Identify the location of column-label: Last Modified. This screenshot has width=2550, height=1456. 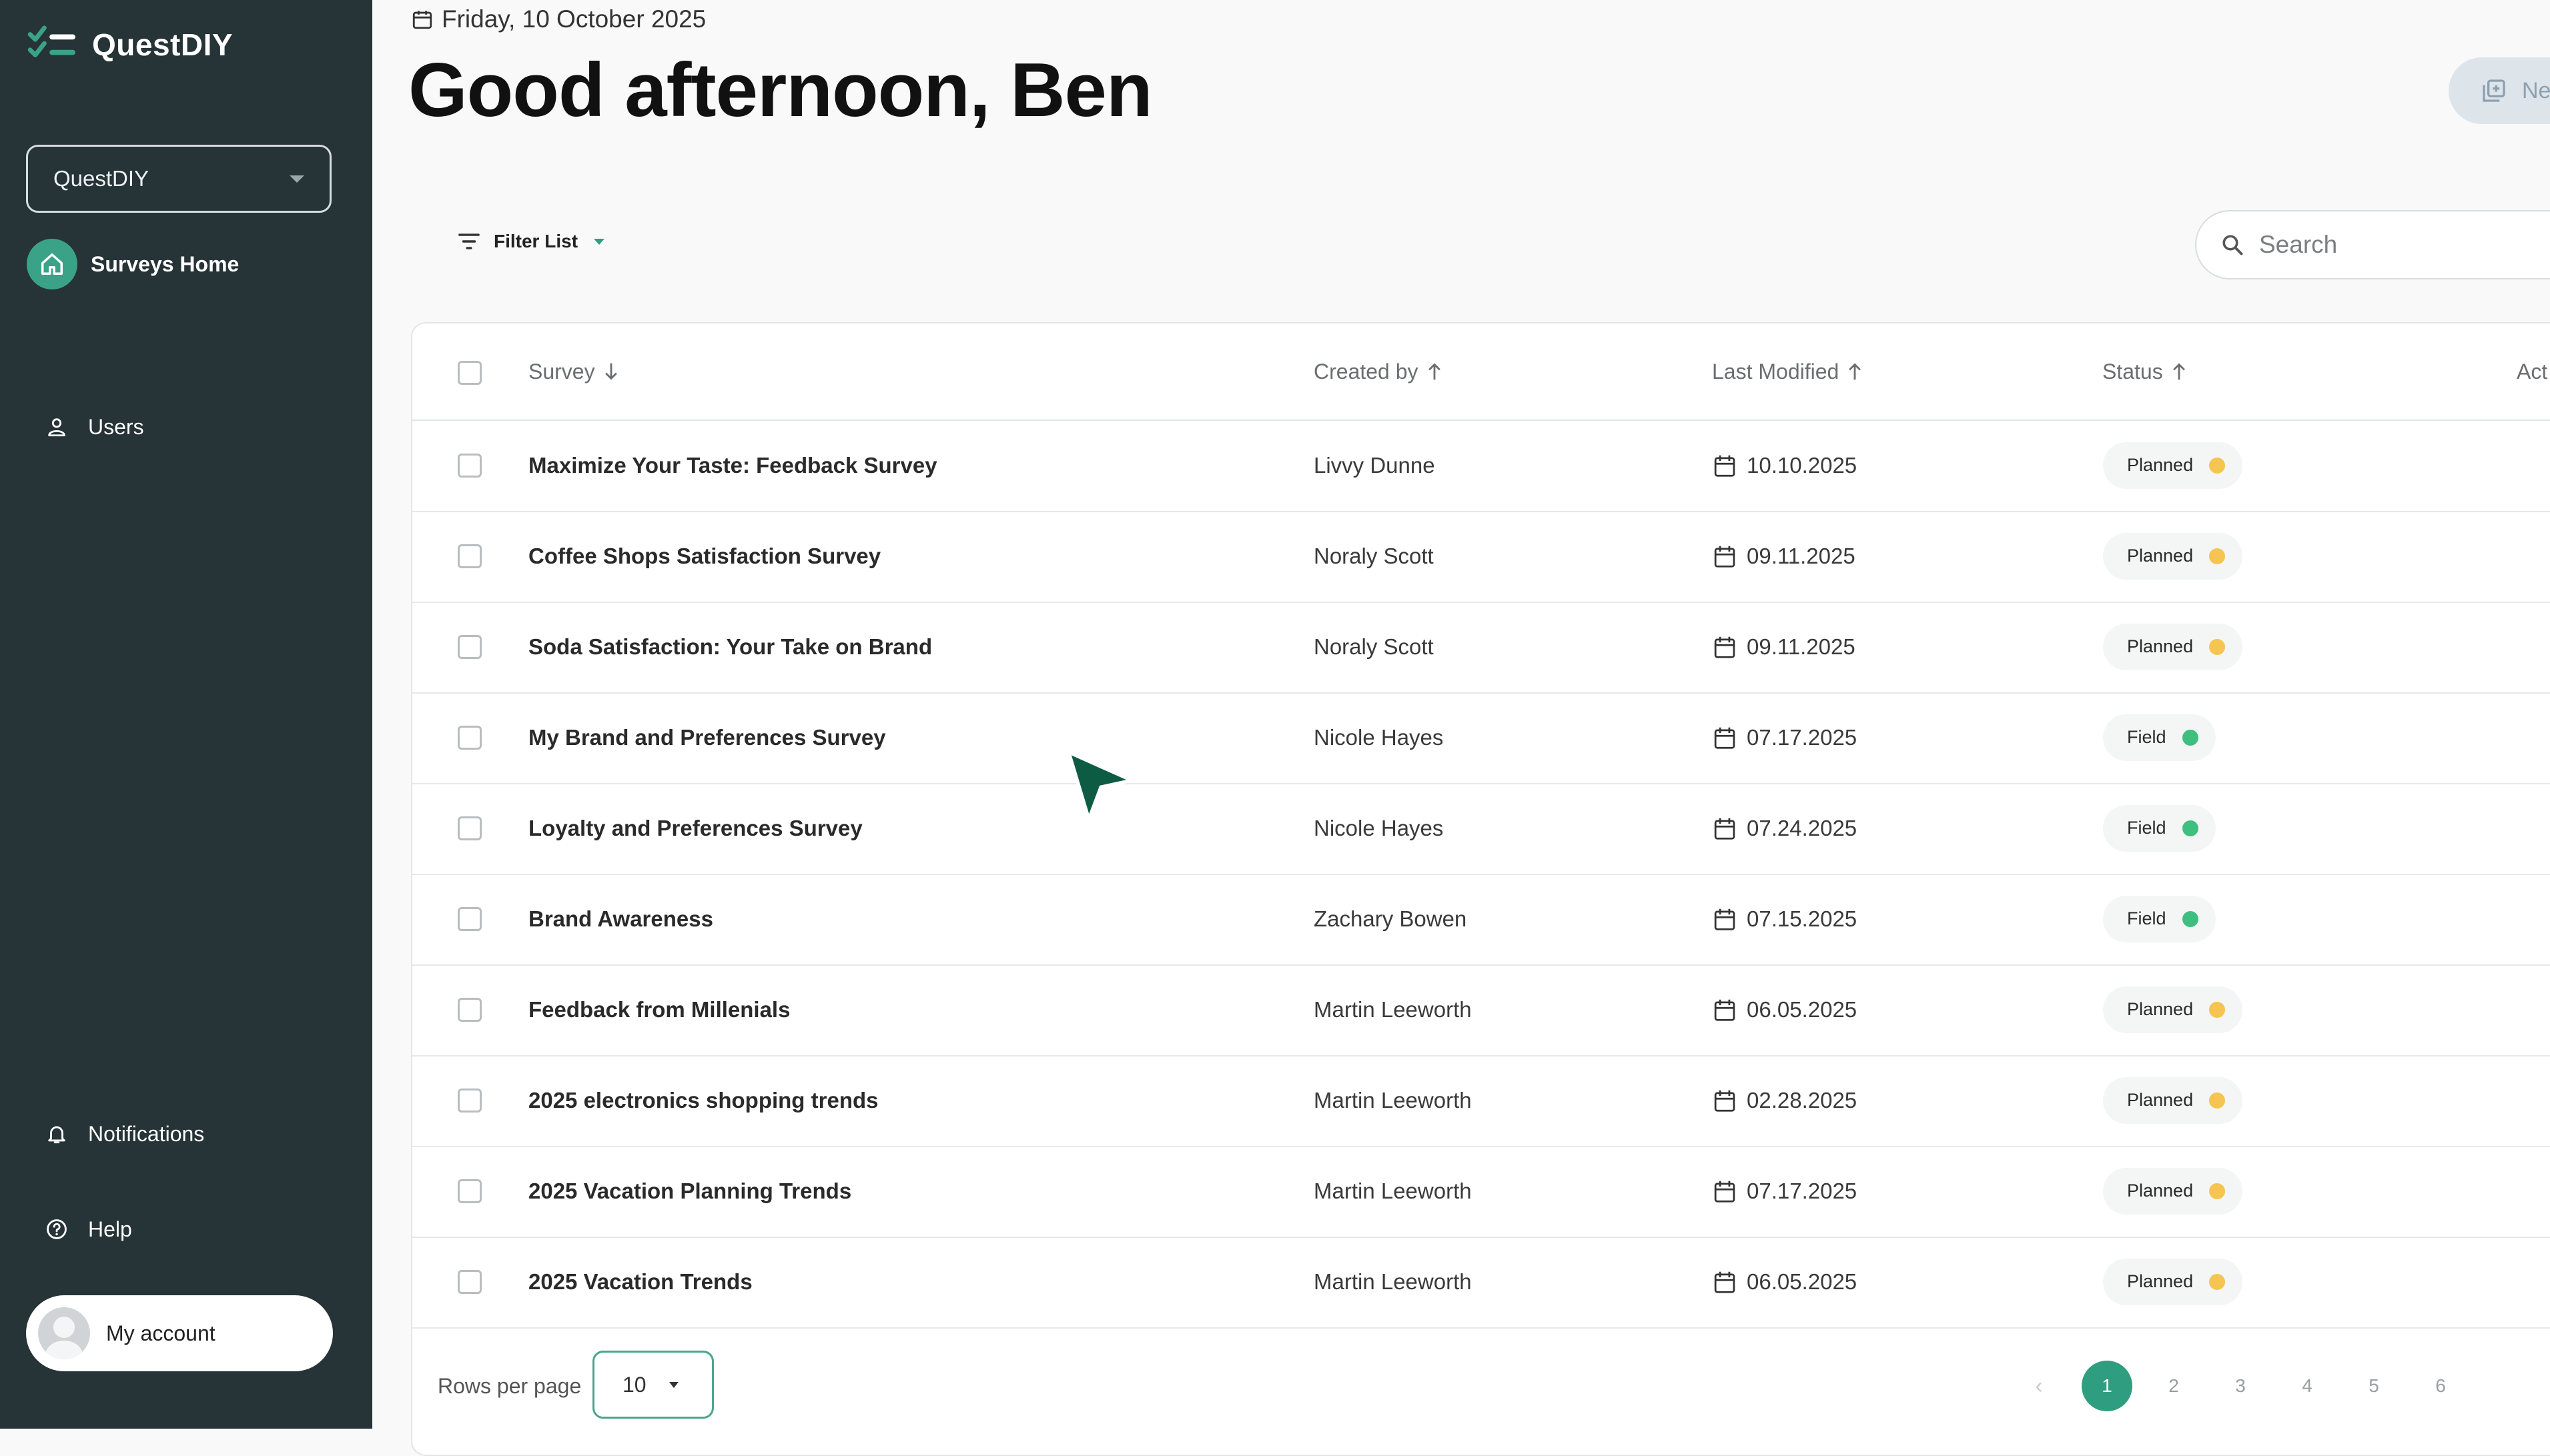
(1775, 371).